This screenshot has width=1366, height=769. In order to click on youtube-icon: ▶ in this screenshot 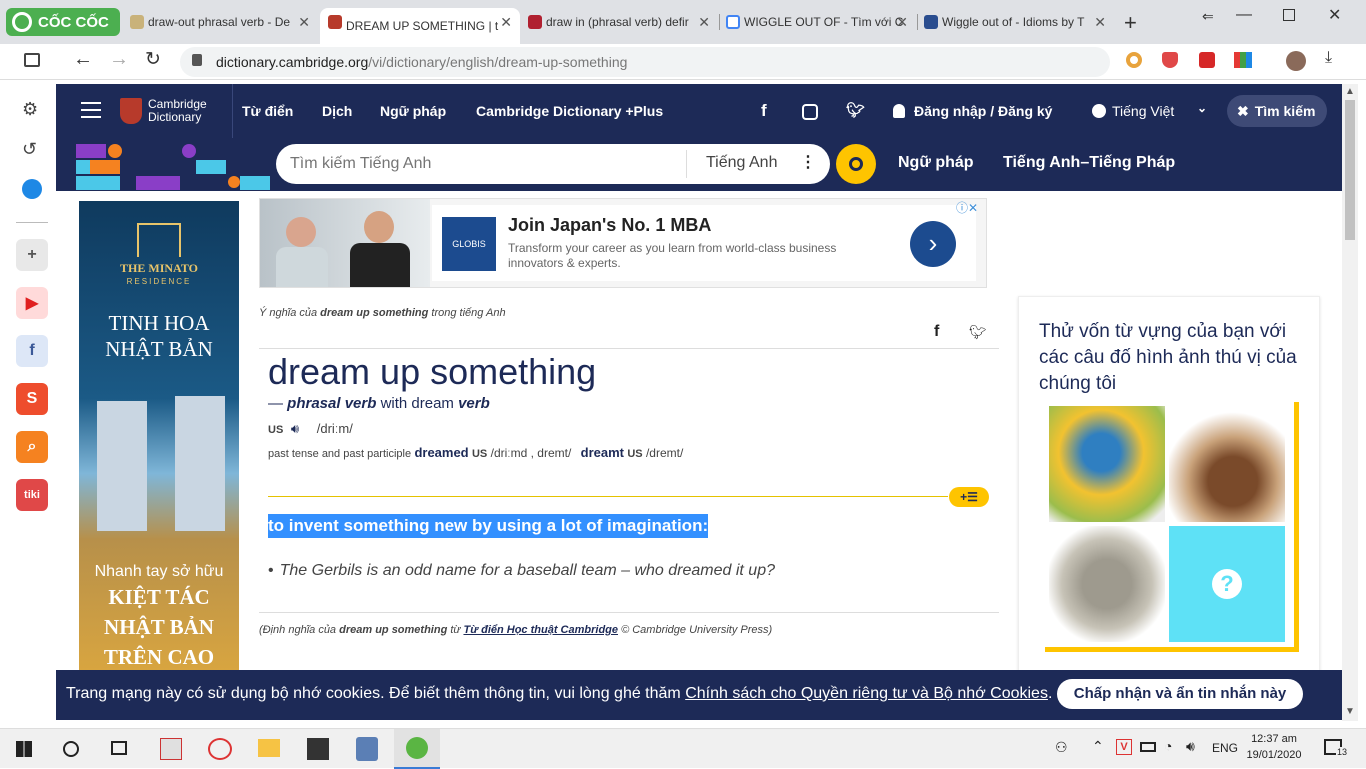, I will do `click(32, 303)`.